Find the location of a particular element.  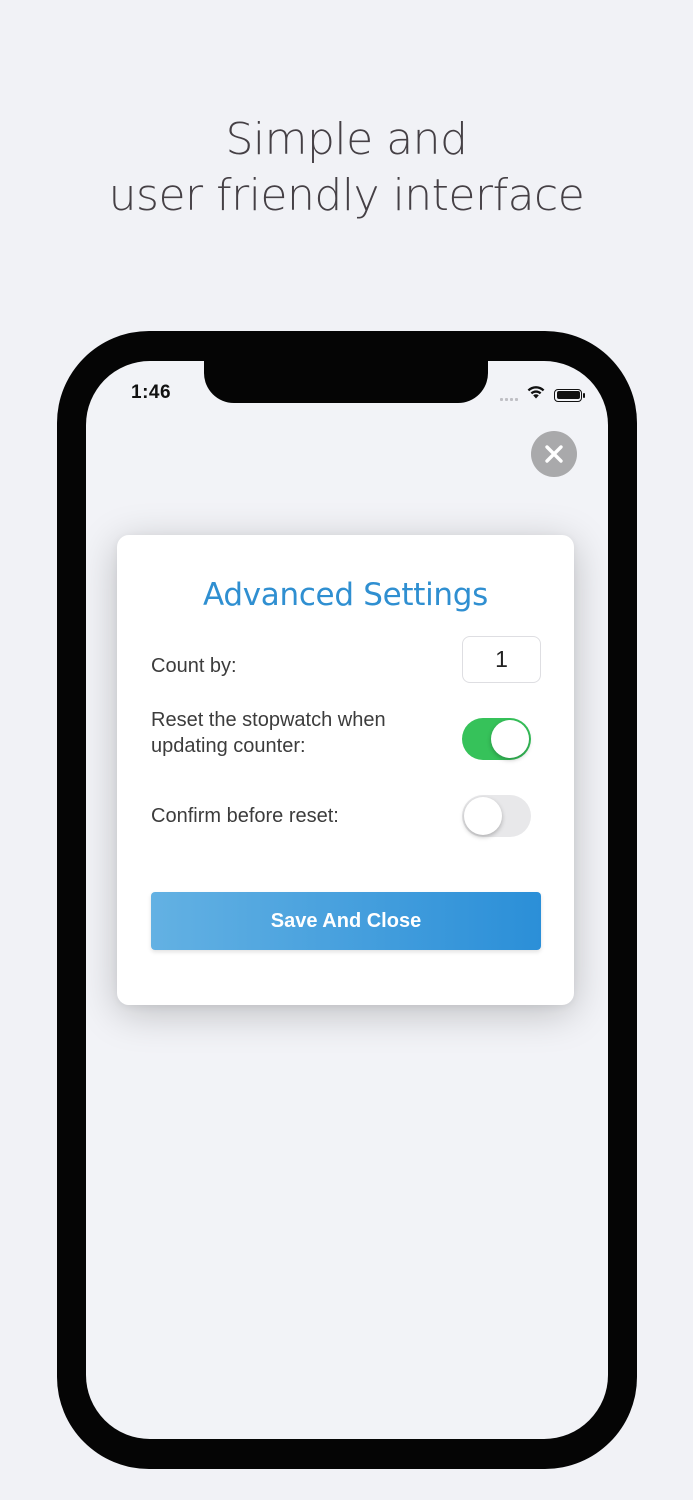

close-button is located at coordinates (554, 454).